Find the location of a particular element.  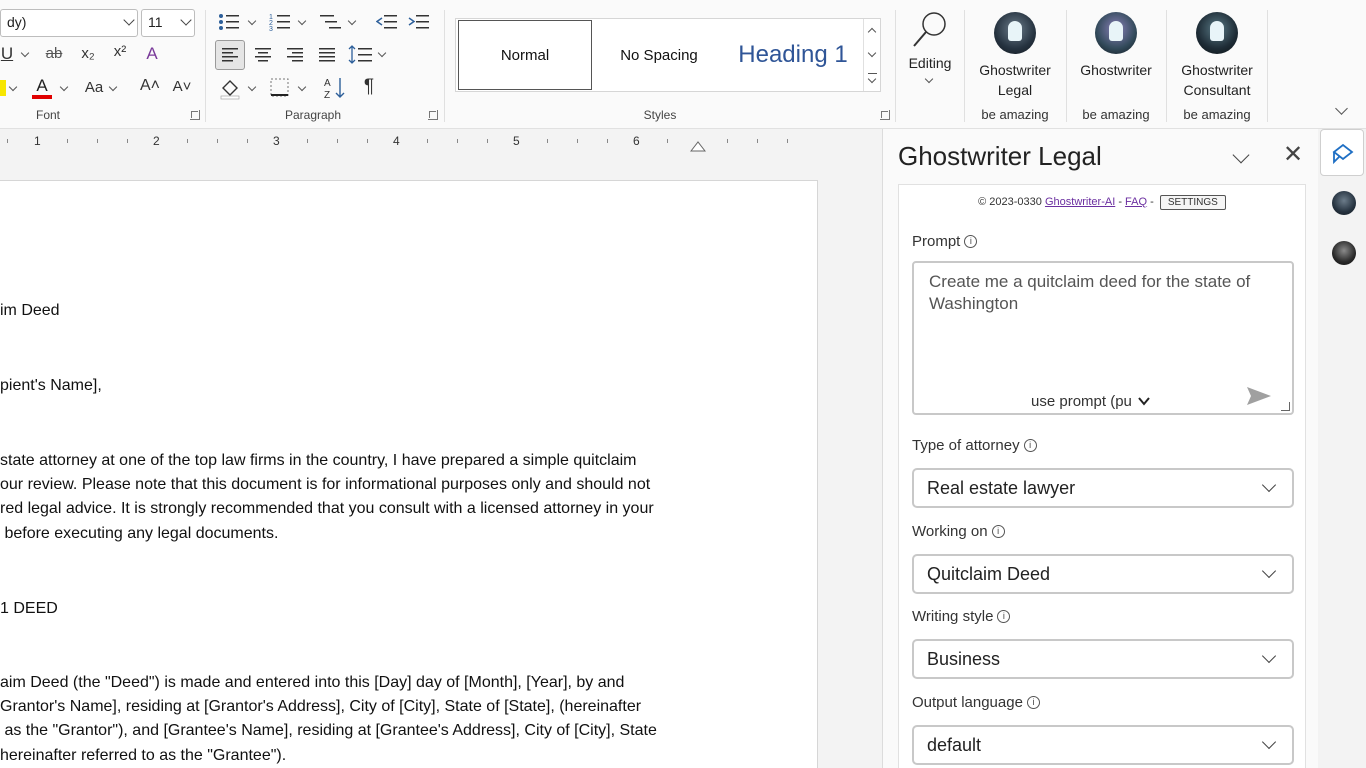

align-left-icon is located at coordinates (230, 55).